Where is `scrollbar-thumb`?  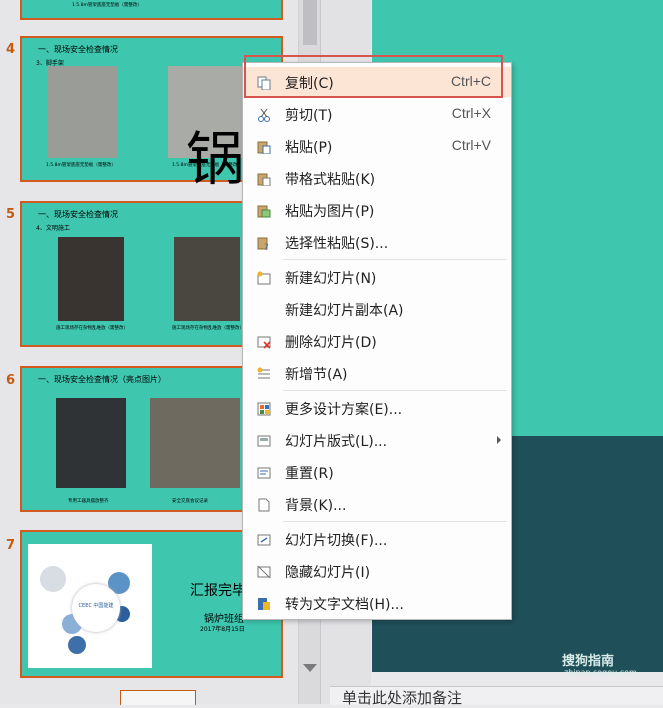
scrollbar-thumb is located at coordinates (310, 22).